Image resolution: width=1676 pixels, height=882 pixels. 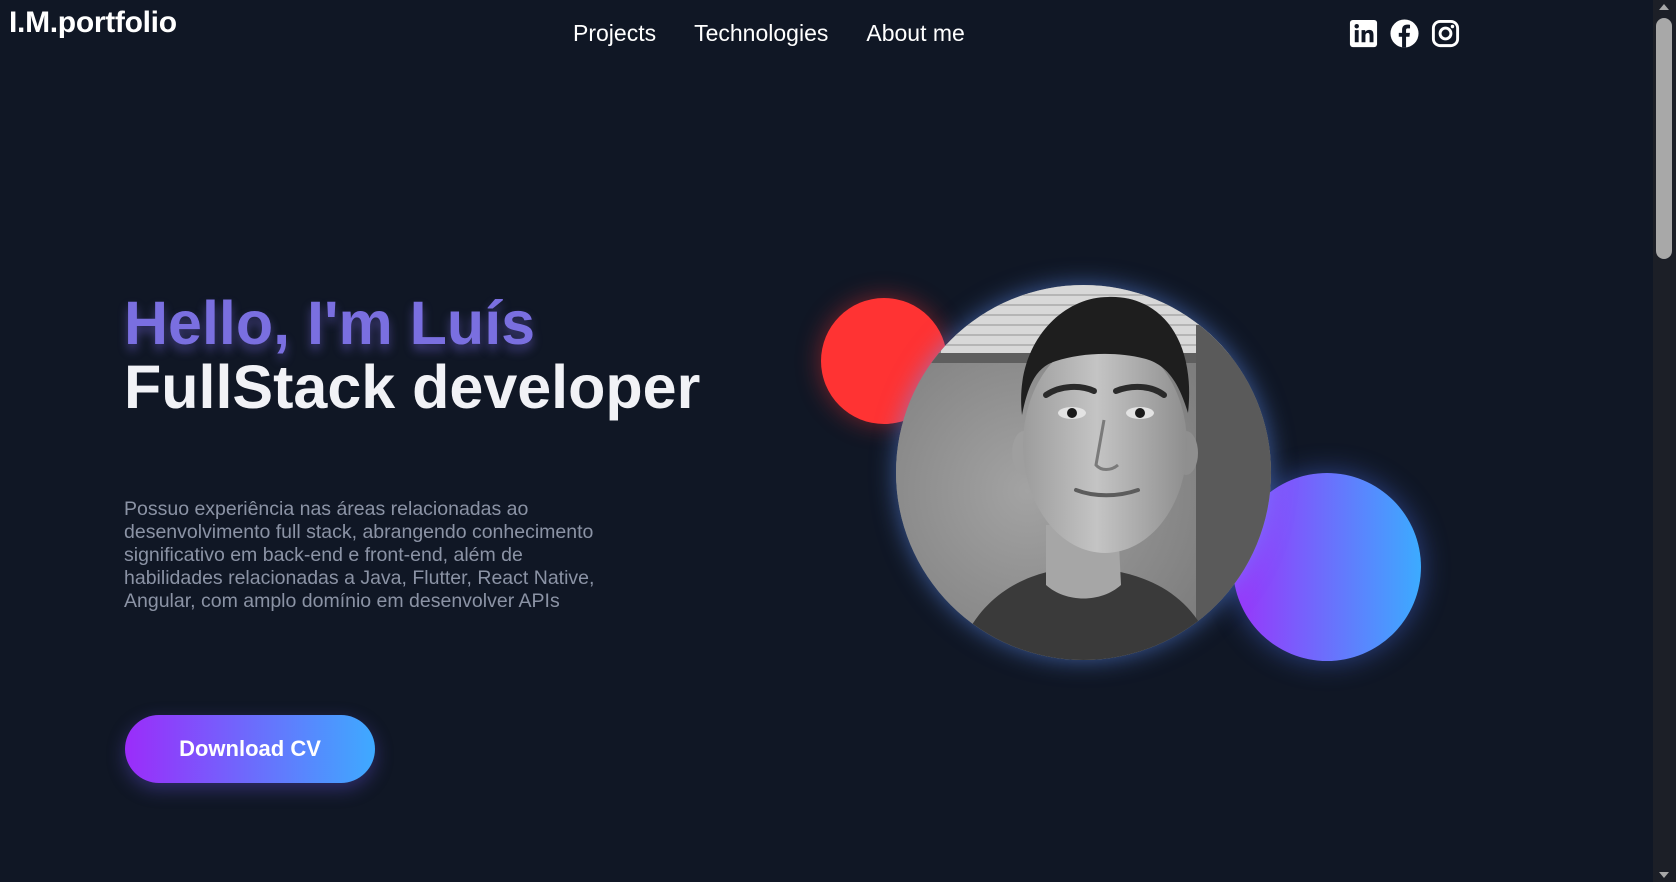 I want to click on scroll-up-arrow-icon, so click(x=1664, y=7).